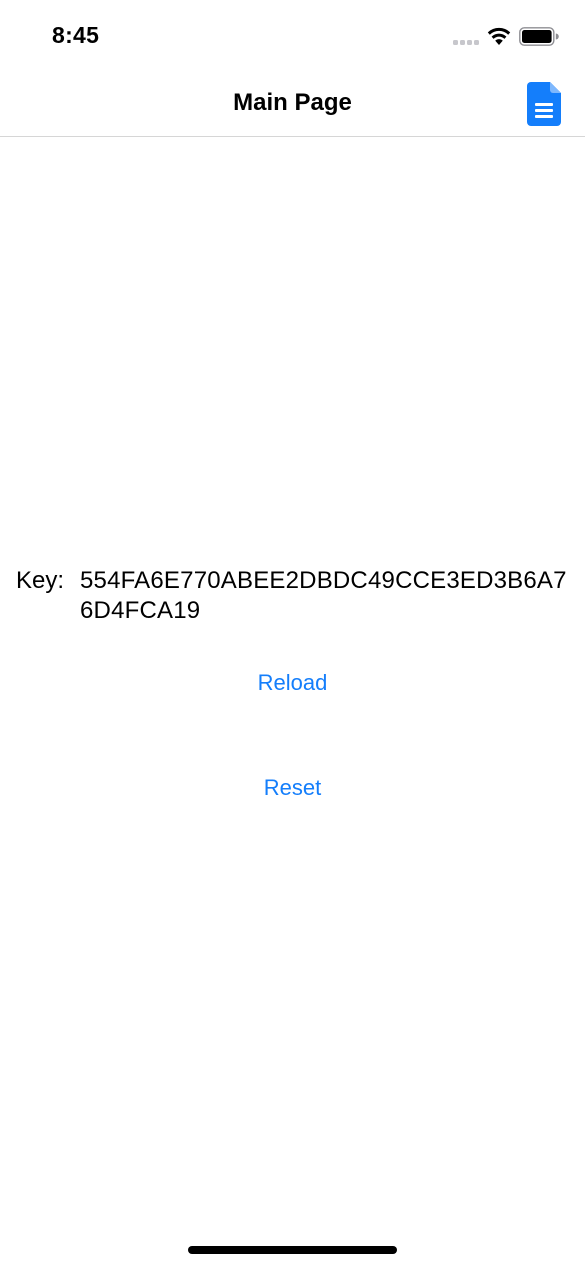 Image resolution: width=585 pixels, height=1266 pixels. I want to click on document-icon, so click(544, 104).